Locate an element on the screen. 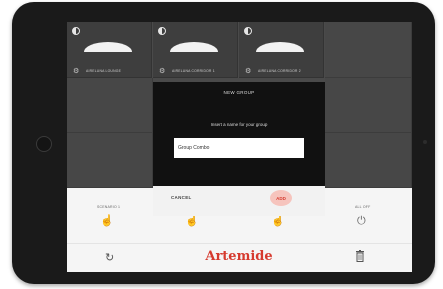 The width and height of the screenshot is (443, 289). scenario-label: SCENARIO 1 is located at coordinates (109, 207).